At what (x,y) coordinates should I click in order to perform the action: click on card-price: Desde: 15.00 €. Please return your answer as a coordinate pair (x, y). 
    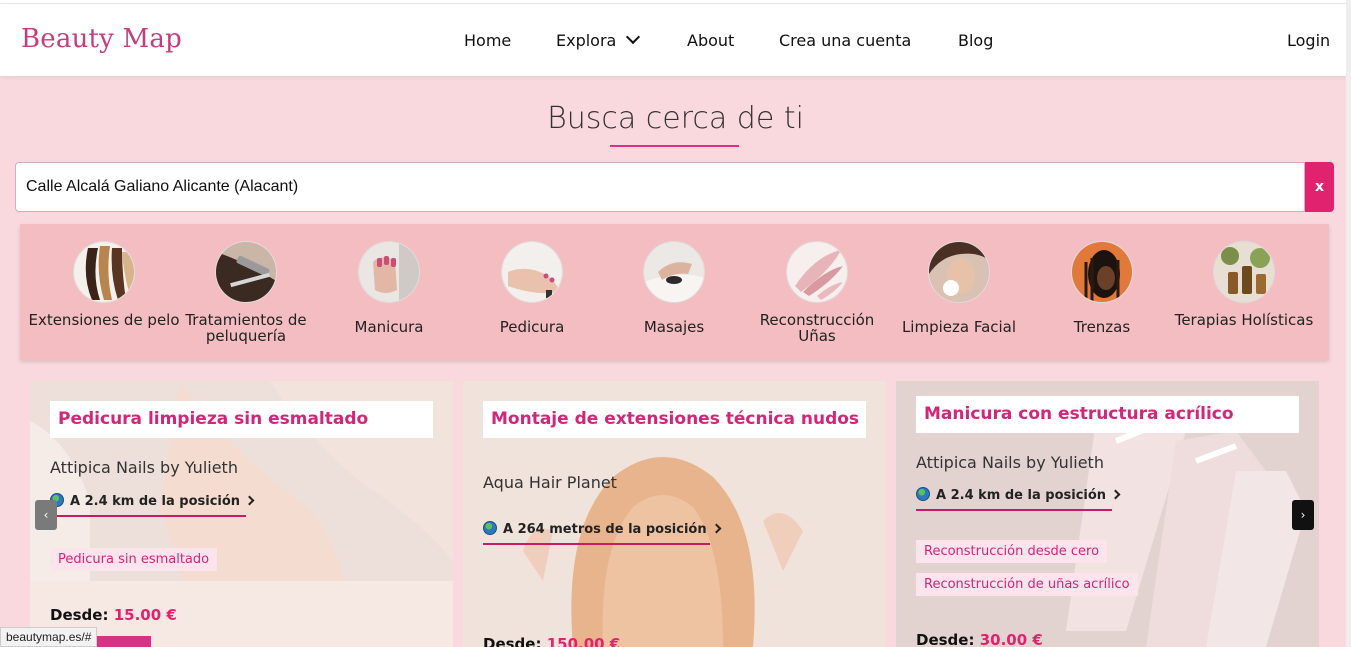
    Looking at the image, I should click on (113, 615).